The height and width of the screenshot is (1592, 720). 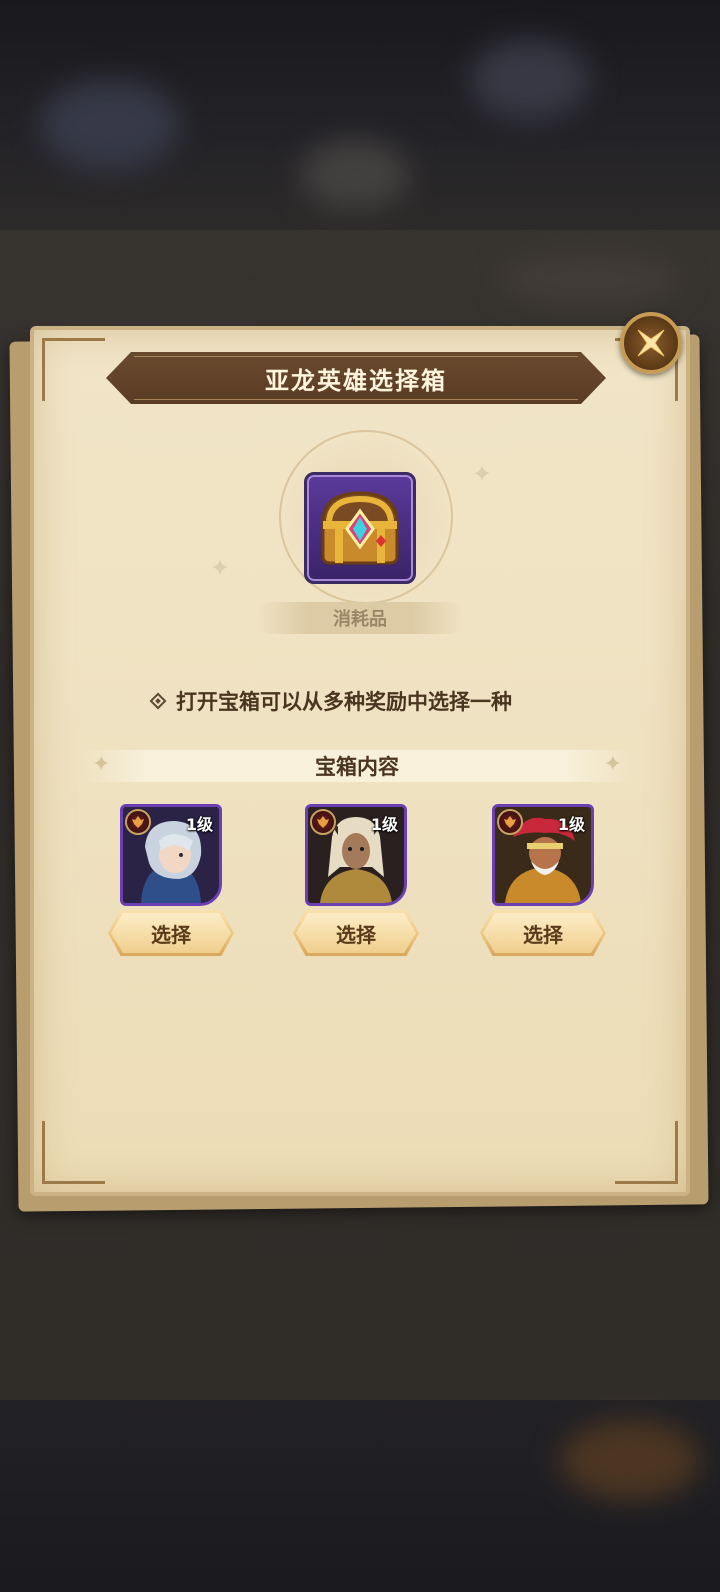 I want to click on title-banner: 亚龙英雄选择箱, so click(x=356, y=378).